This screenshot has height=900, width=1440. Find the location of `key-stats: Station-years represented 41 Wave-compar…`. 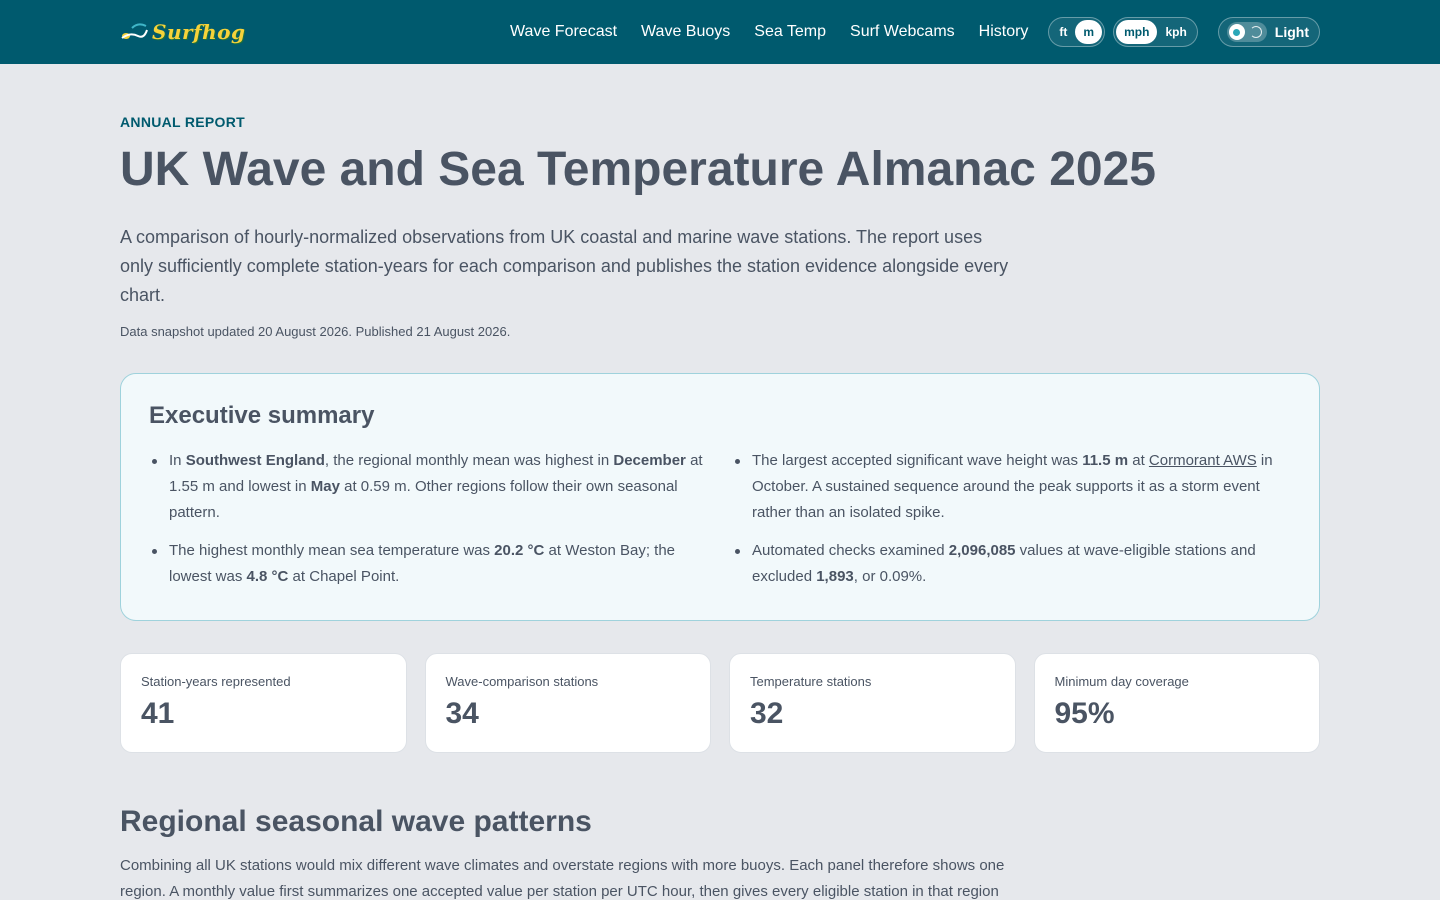

key-stats: Station-years represented 41 Wave-compar… is located at coordinates (720, 702).